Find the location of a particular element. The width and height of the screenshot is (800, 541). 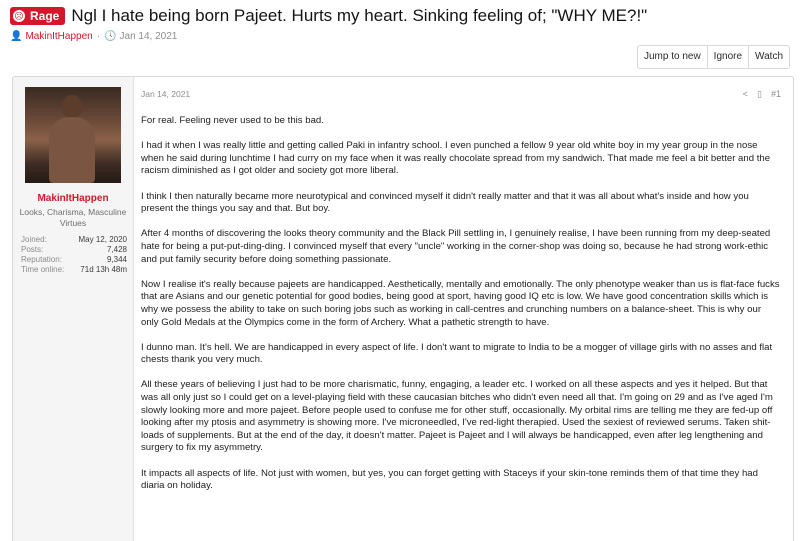

share-icon: < is located at coordinates (745, 94).